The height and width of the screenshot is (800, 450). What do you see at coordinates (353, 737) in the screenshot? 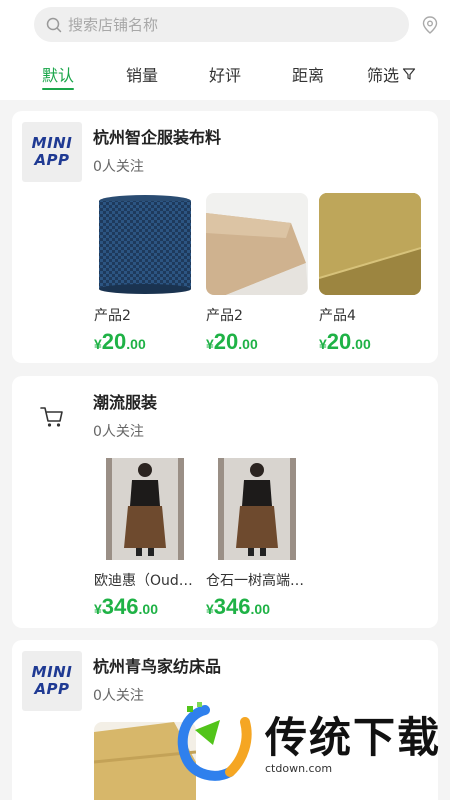
I see `watermark-title: 传统下载` at bounding box center [353, 737].